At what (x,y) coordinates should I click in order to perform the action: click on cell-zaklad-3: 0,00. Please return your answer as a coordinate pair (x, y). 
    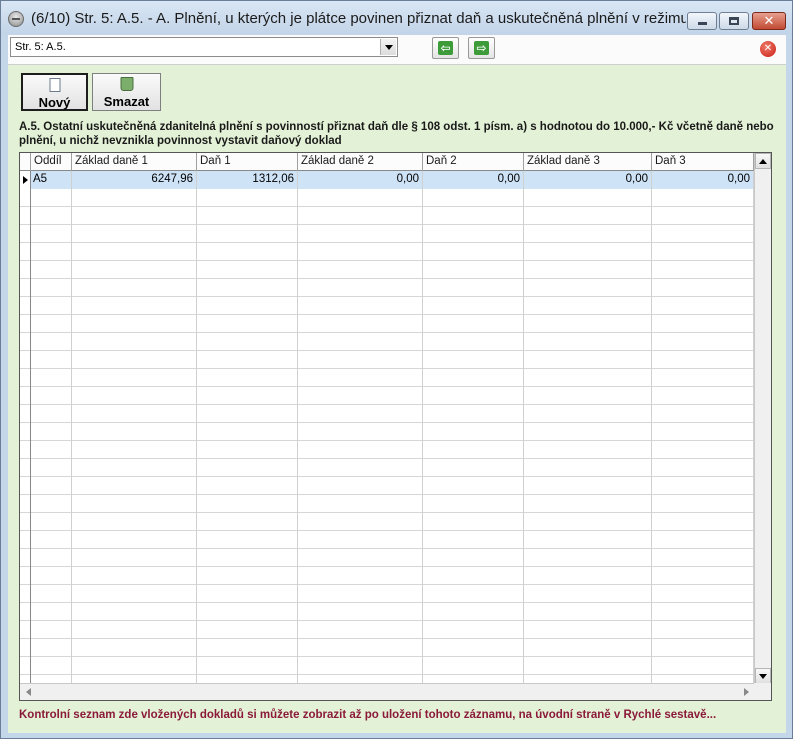
    Looking at the image, I should click on (588, 180).